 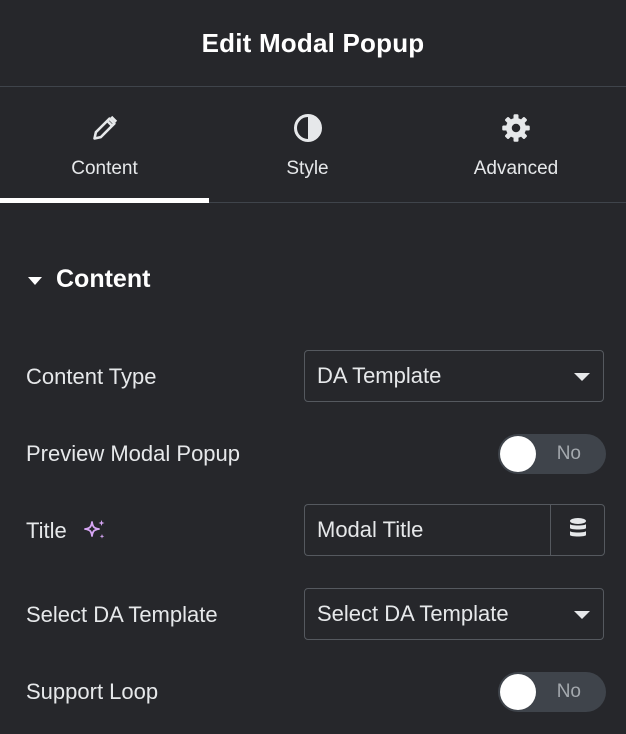 I want to click on tab-style: Style, so click(x=307, y=144).